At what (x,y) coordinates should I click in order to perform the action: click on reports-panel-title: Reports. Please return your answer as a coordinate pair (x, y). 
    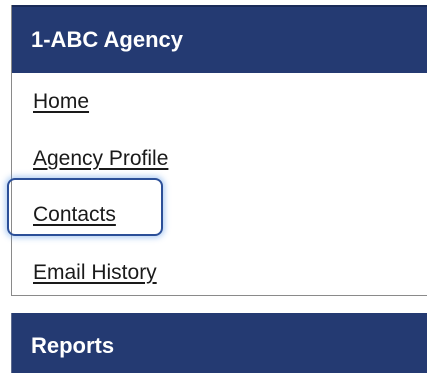
    Looking at the image, I should click on (73, 345).